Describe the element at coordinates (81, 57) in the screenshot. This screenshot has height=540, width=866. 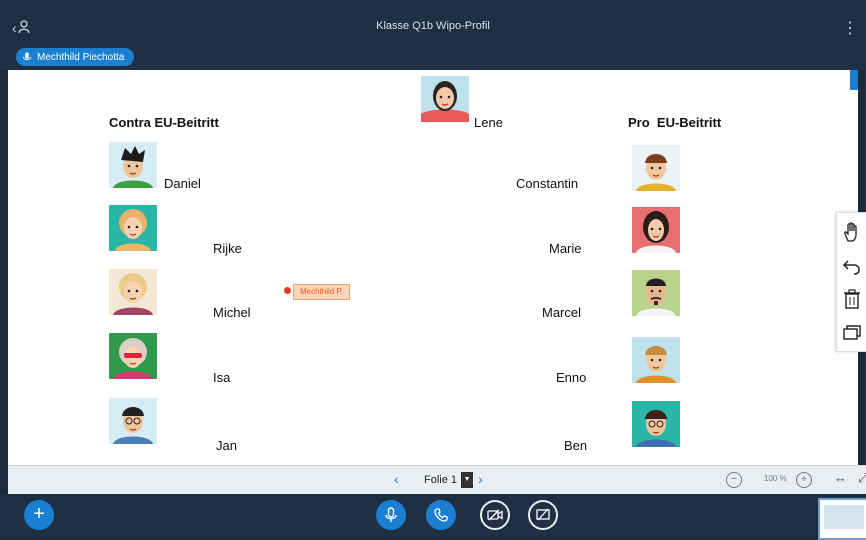
I see `talker-name: Mechthild Piechotta` at that location.